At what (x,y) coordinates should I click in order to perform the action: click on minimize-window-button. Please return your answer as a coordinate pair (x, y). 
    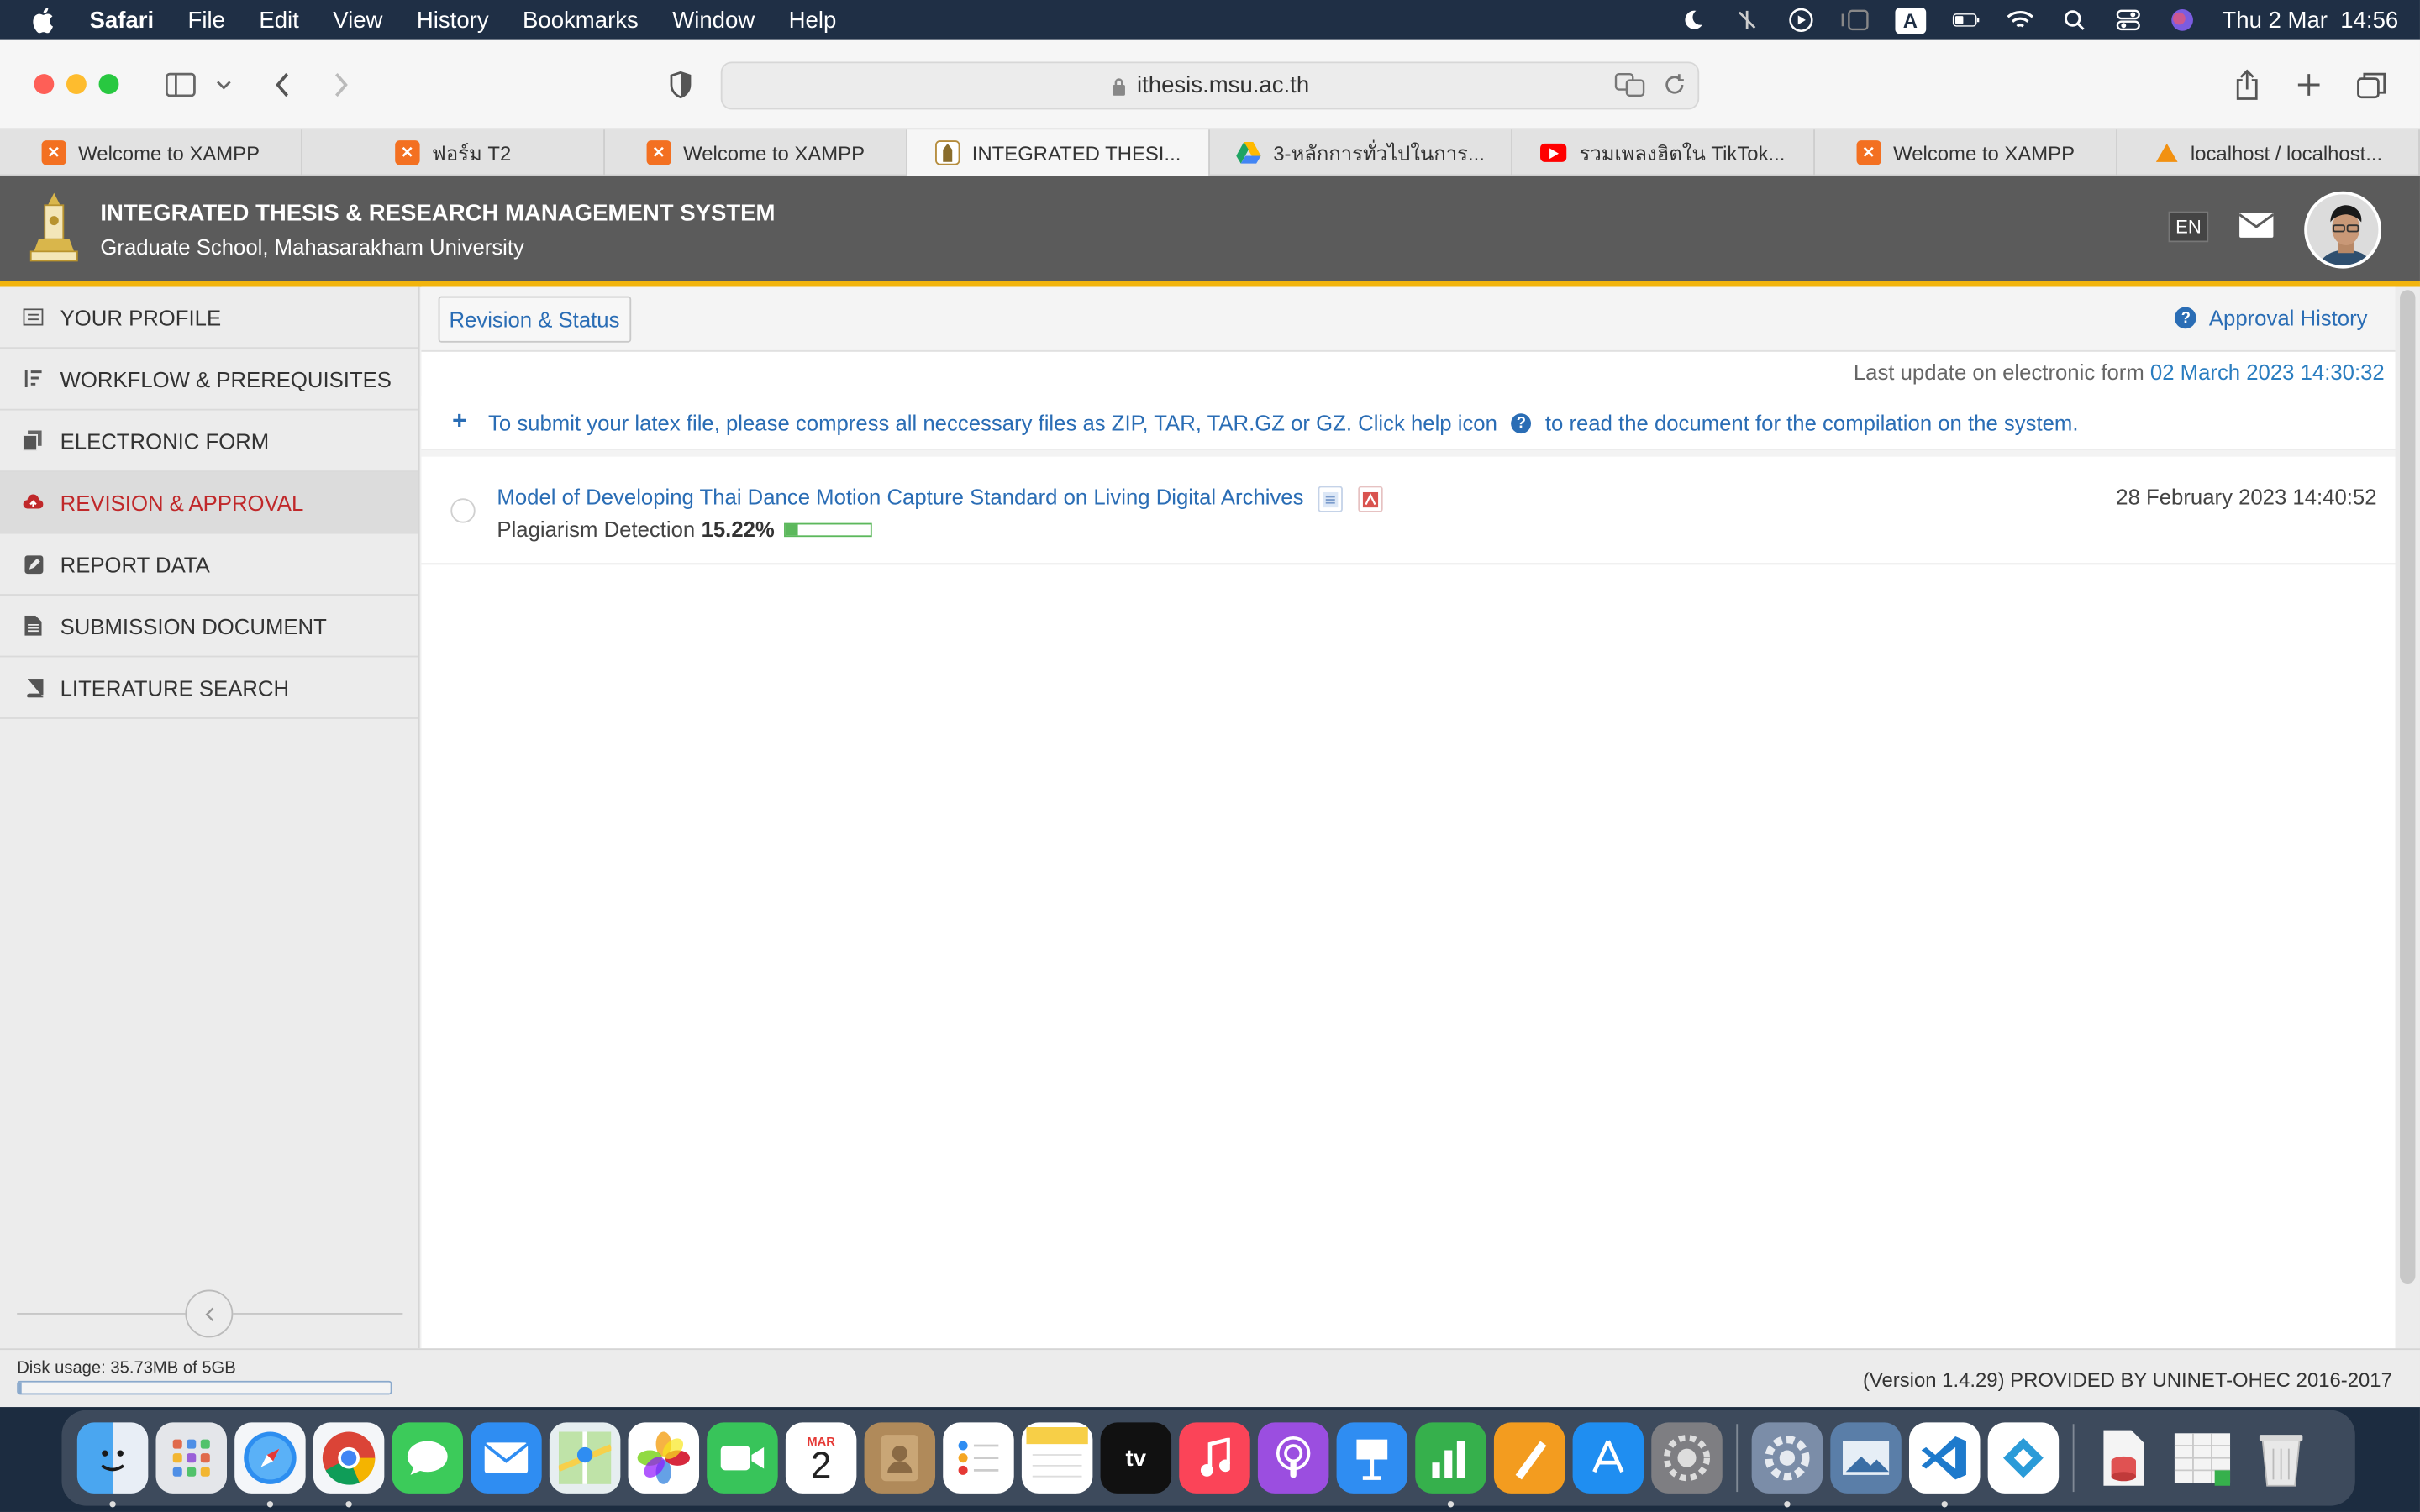
    Looking at the image, I should click on (77, 84).